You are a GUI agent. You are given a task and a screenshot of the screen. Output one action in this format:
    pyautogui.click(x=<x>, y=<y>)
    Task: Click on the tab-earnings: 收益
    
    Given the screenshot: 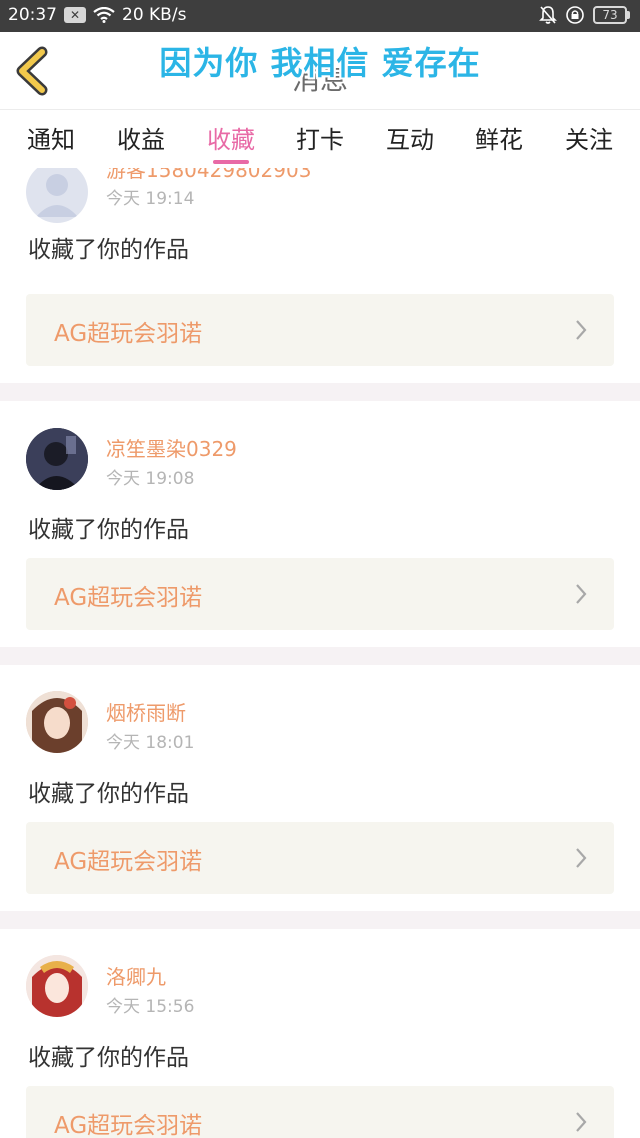 What is the action you would take?
    pyautogui.click(x=141, y=137)
    